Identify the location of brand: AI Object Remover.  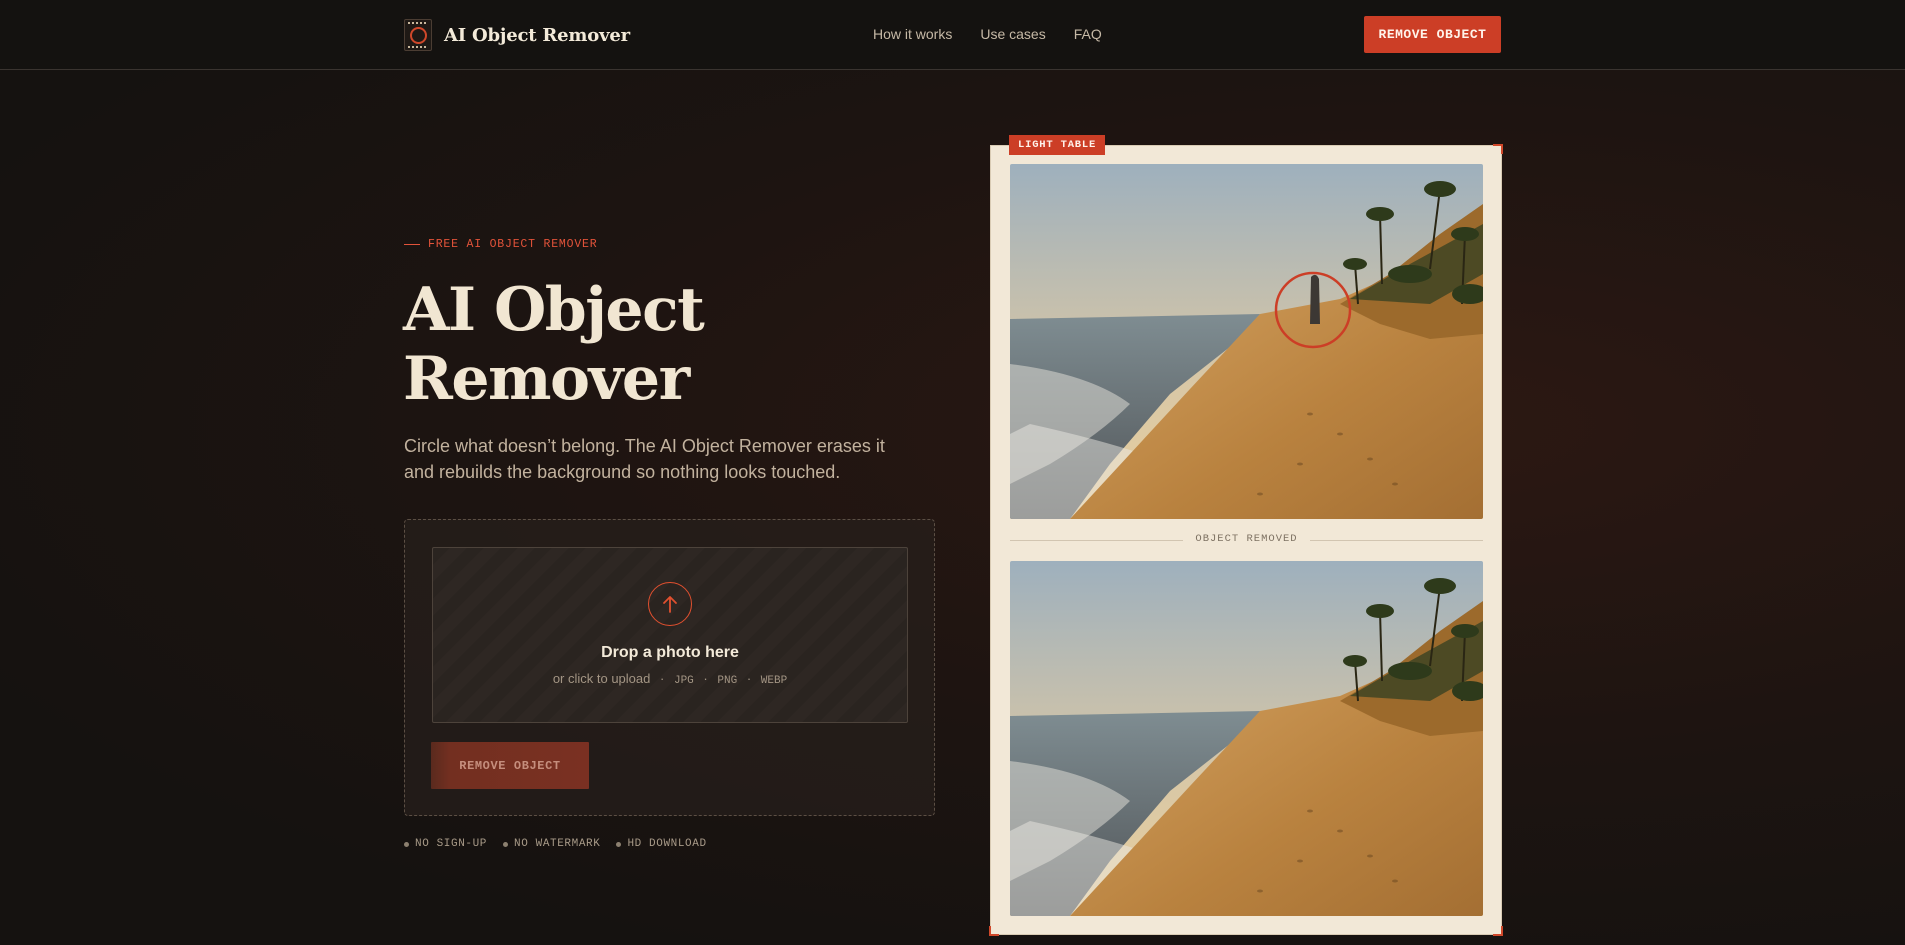
(517, 35).